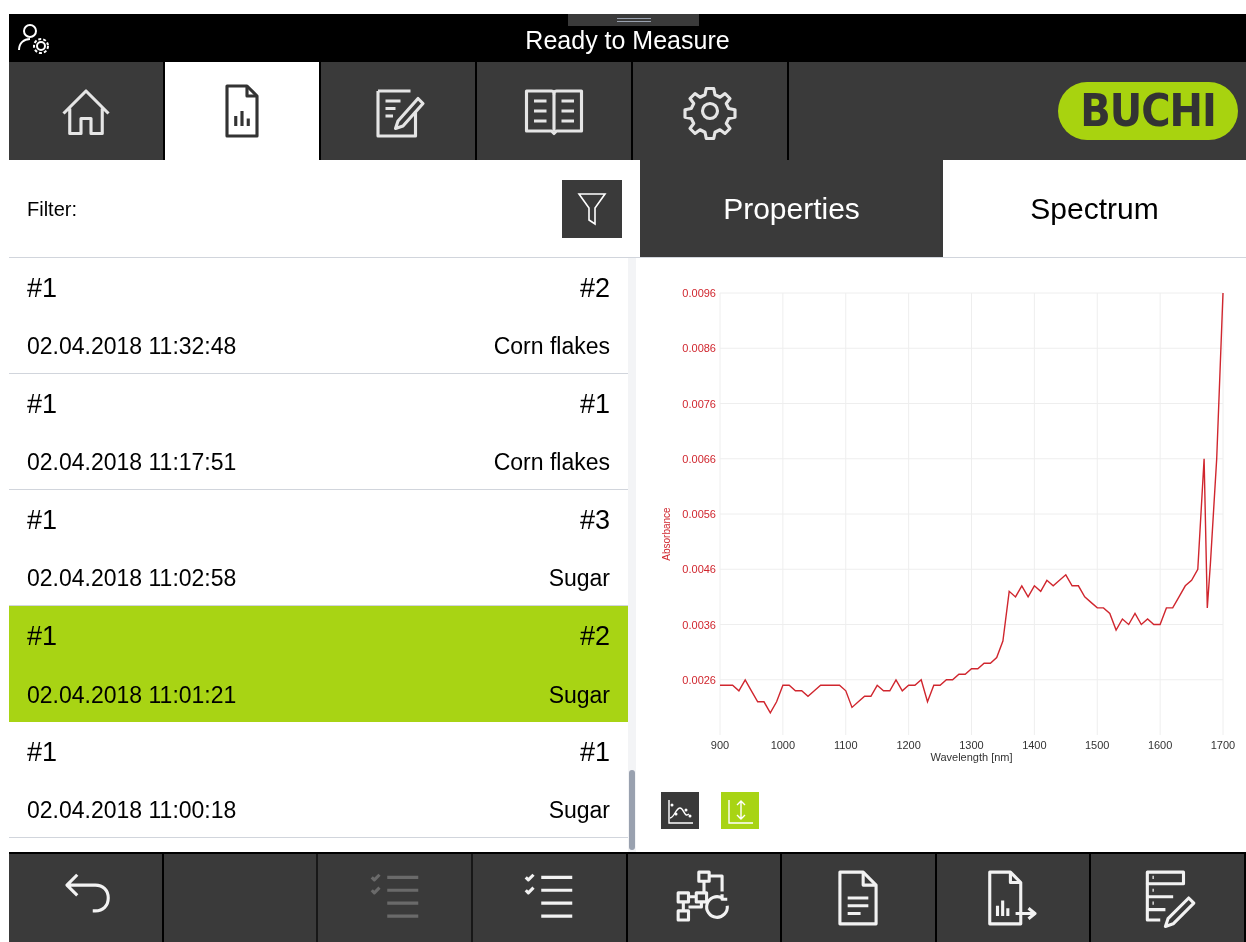 This screenshot has width=1246, height=942. Describe the element at coordinates (971, 745) in the screenshot. I see `x-tick-label: 1300` at that location.